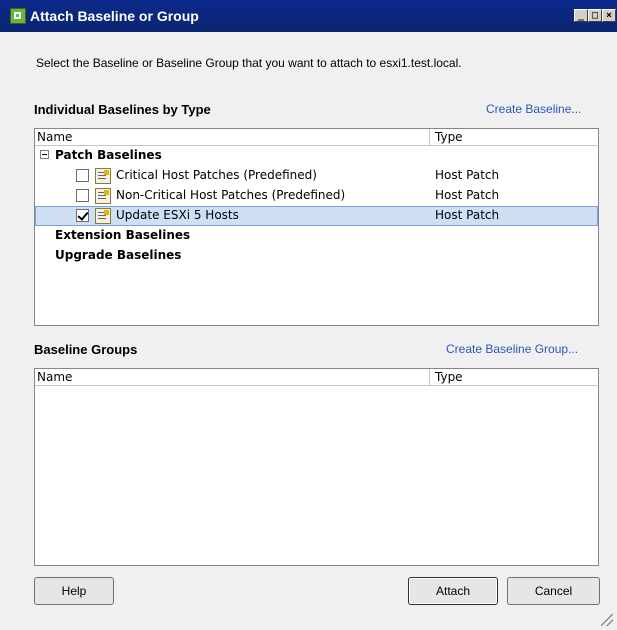  What do you see at coordinates (108, 155) in the screenshot?
I see `tree-group-label: Patch Baselines` at bounding box center [108, 155].